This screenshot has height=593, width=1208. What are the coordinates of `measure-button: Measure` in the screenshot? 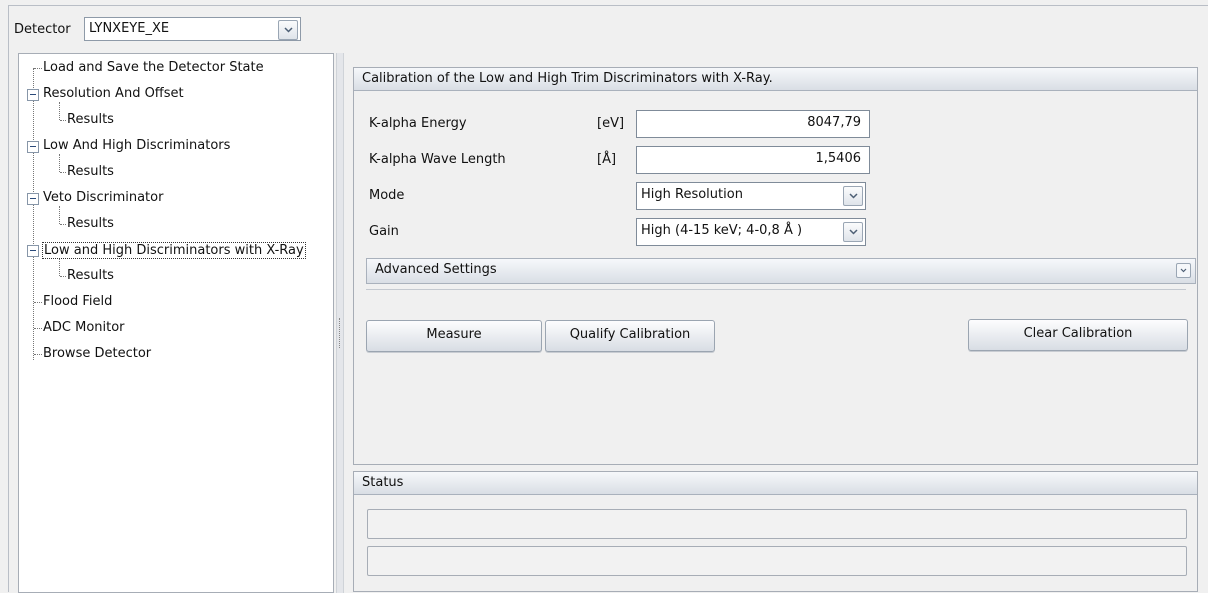 It's located at (454, 336).